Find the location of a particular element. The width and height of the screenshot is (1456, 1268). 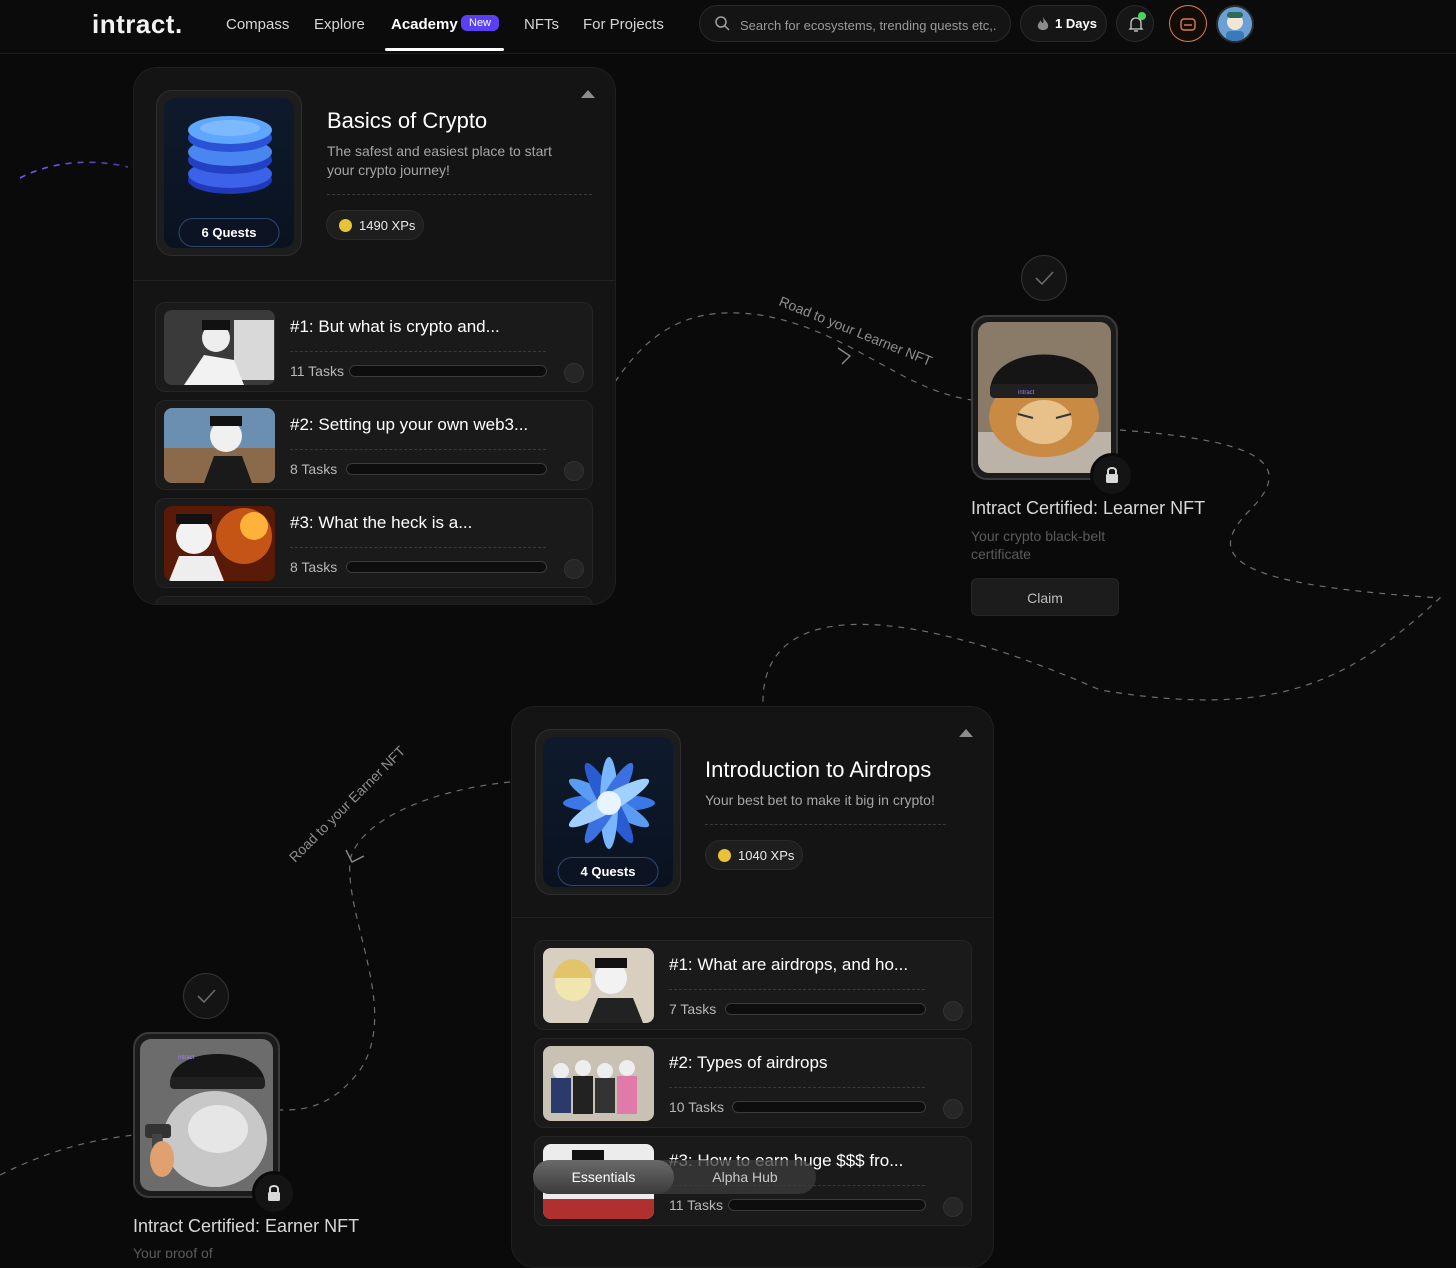

toggle-alpha-hub: Alpha Hub is located at coordinates (745, 1177).